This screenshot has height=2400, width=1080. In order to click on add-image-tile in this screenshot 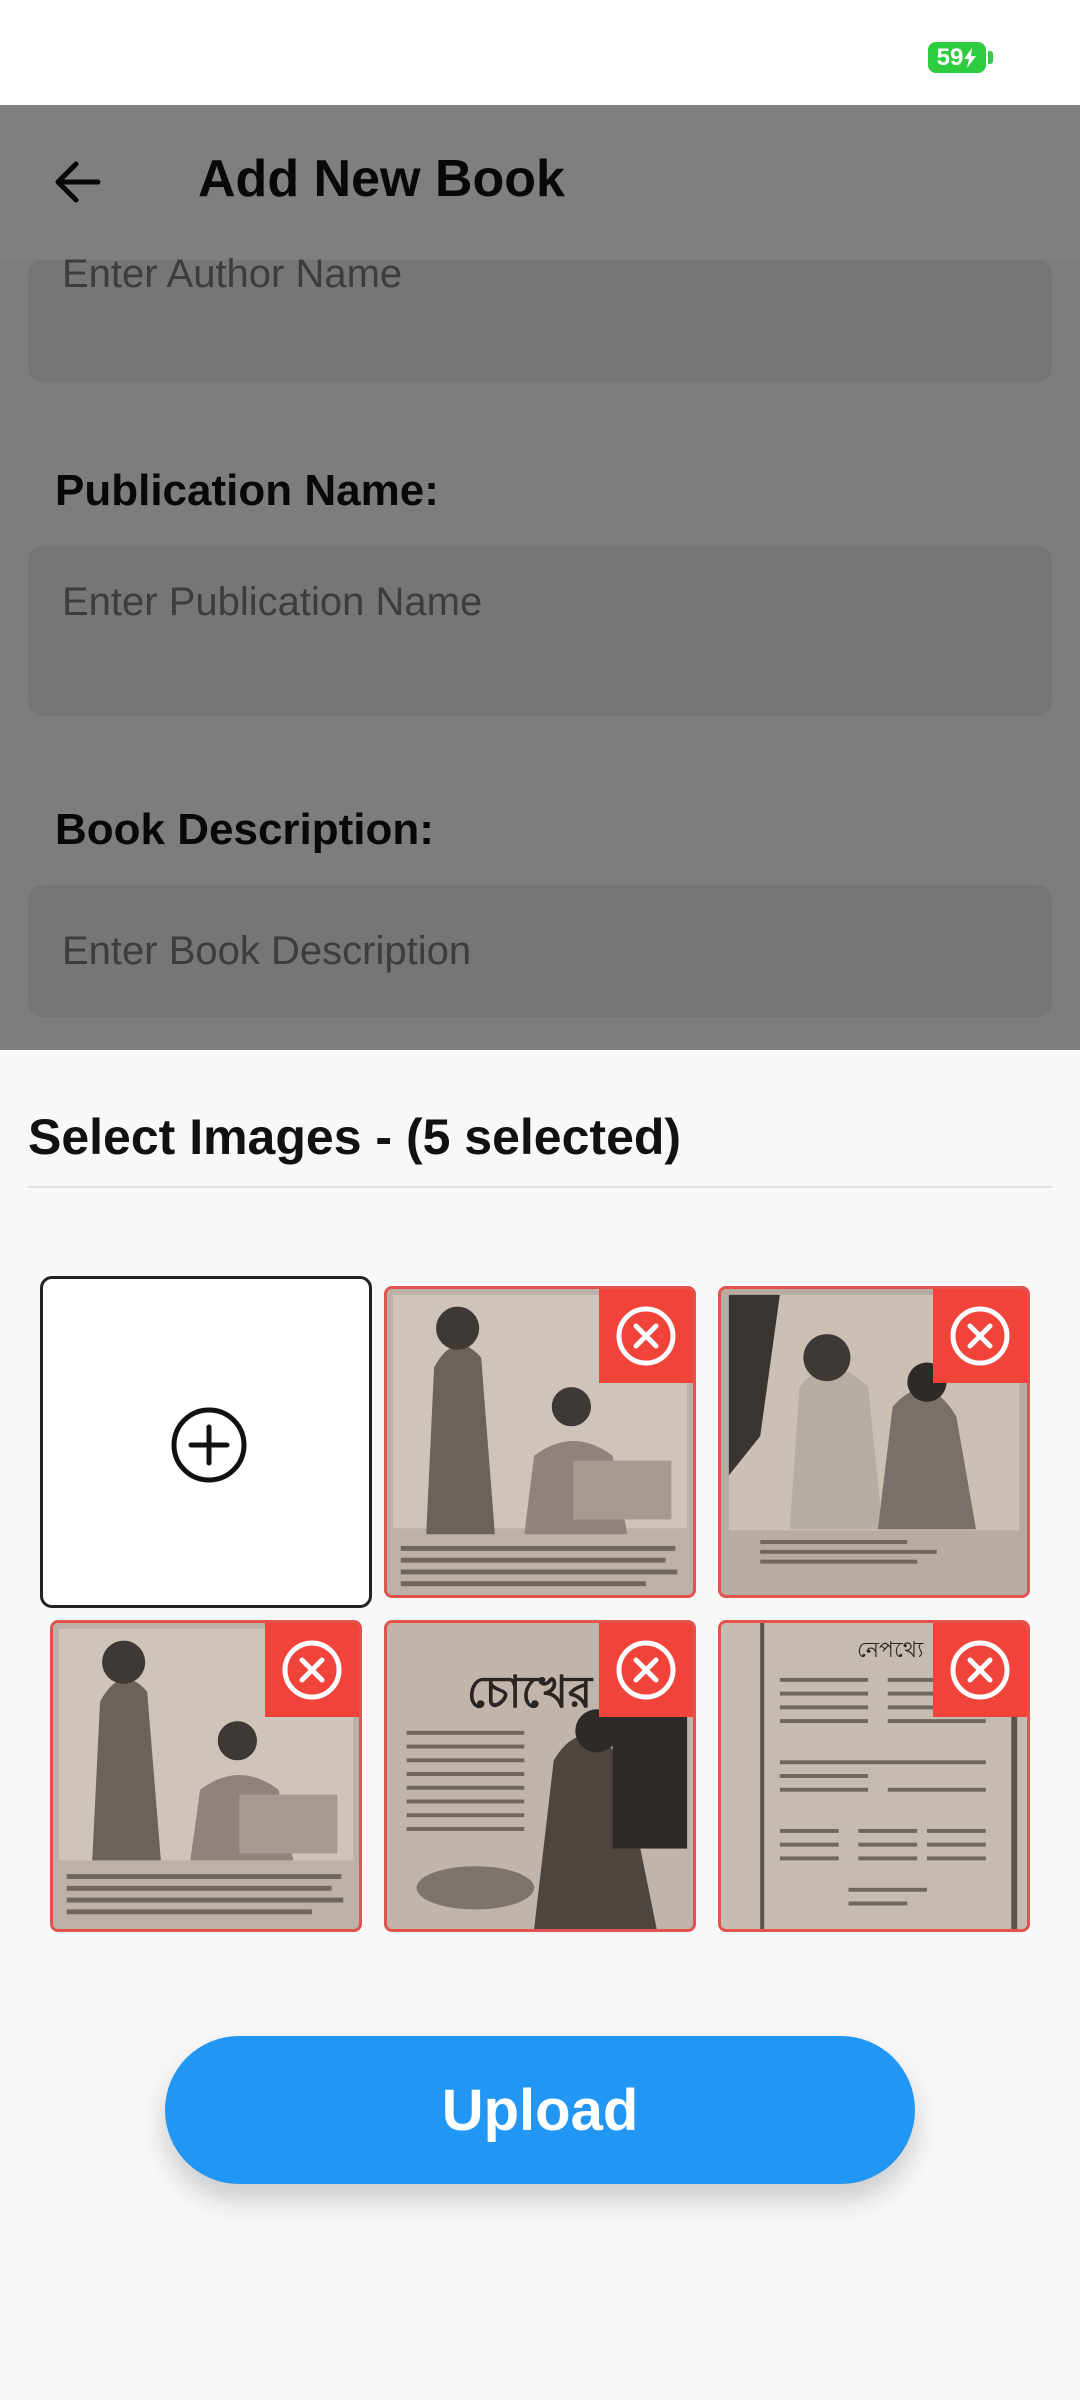, I will do `click(206, 1442)`.